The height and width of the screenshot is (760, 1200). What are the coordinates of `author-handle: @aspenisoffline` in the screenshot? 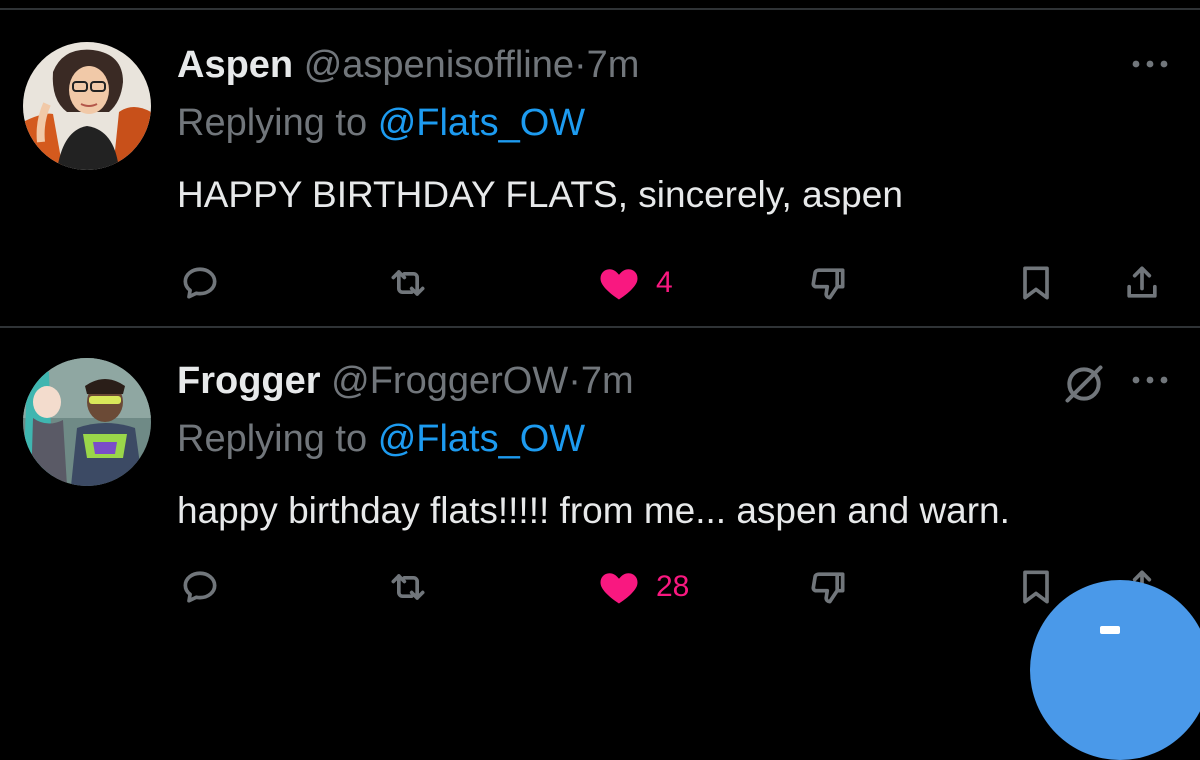 It's located at (439, 65).